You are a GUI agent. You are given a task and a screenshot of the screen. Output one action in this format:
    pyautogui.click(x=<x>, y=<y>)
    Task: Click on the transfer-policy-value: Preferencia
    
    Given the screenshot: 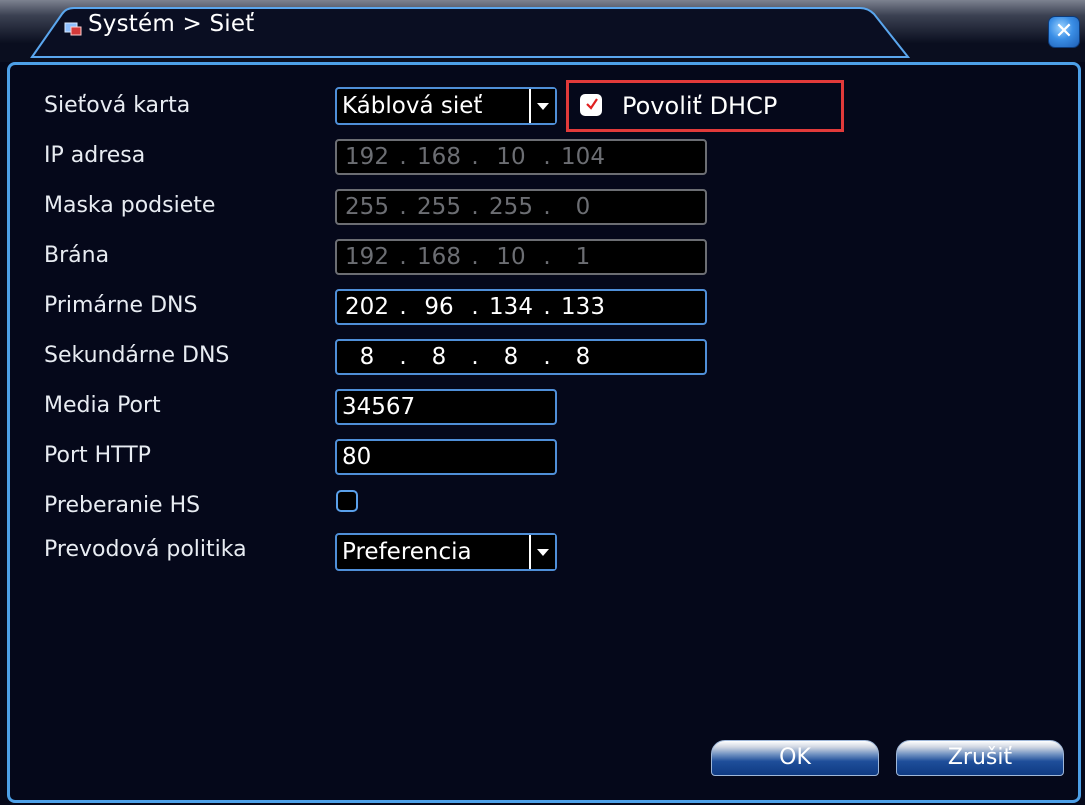 What is the action you would take?
    pyautogui.click(x=407, y=552)
    